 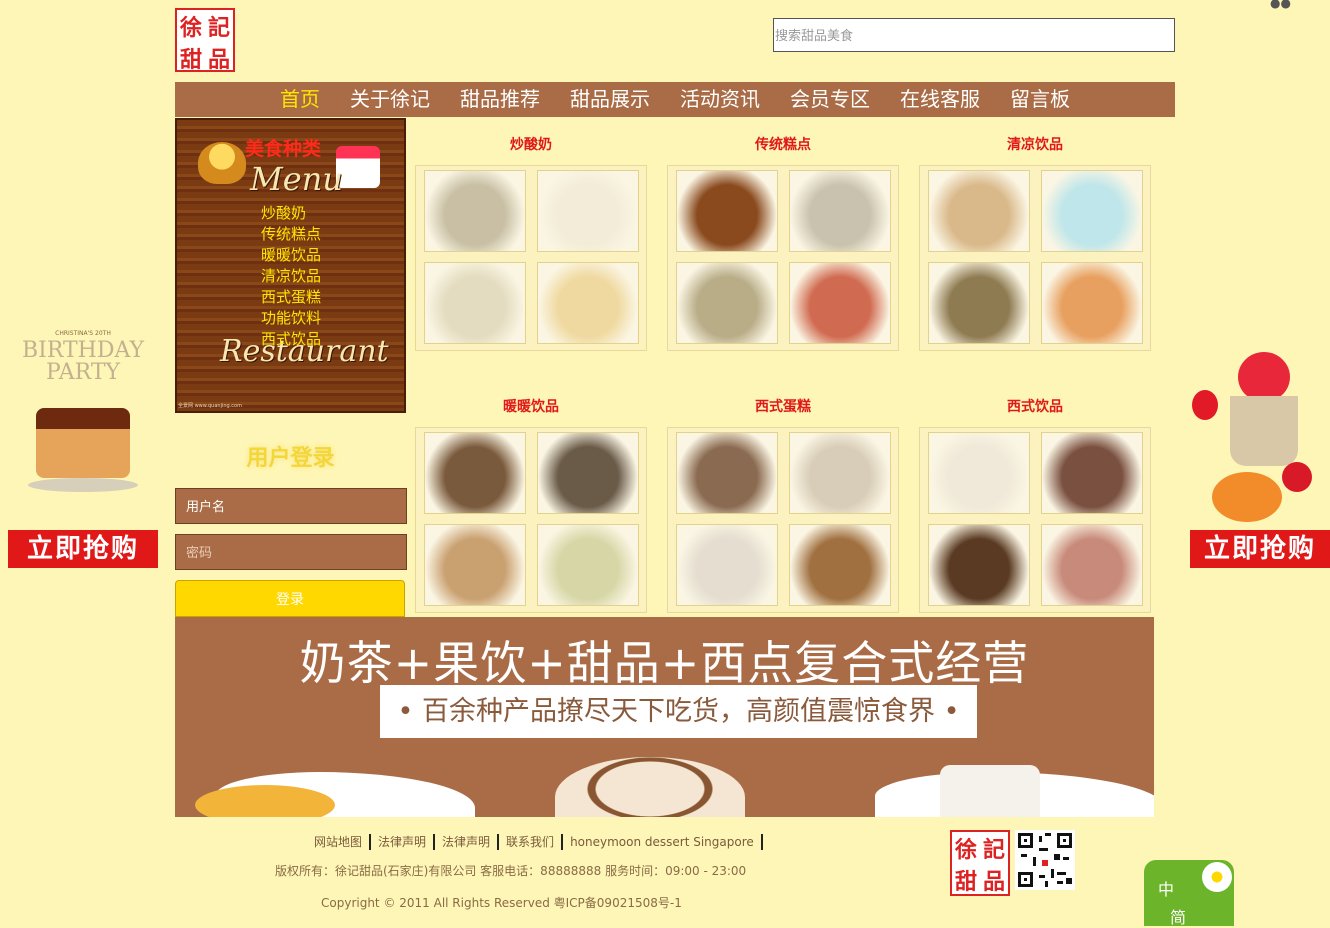 What do you see at coordinates (974, 35) in the screenshot?
I see `search-input` at bounding box center [974, 35].